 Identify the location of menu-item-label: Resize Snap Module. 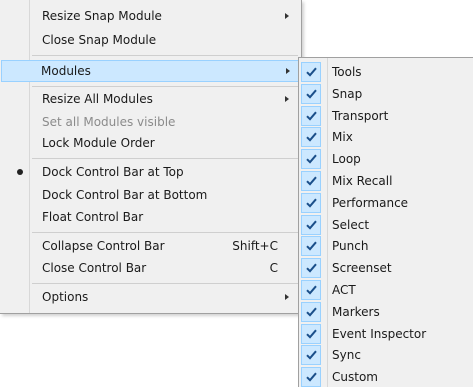
(102, 16).